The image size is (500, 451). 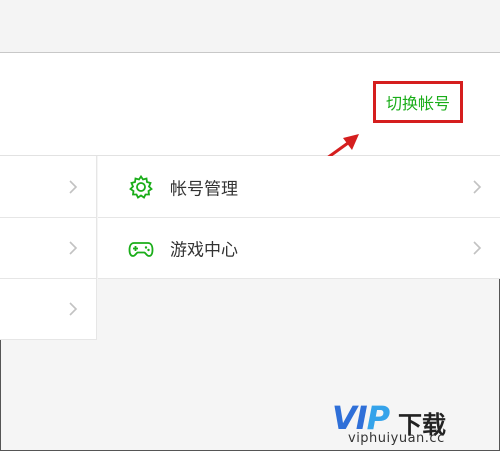 What do you see at coordinates (204, 250) in the screenshot?
I see `menu-item-label: 游戏中心` at bounding box center [204, 250].